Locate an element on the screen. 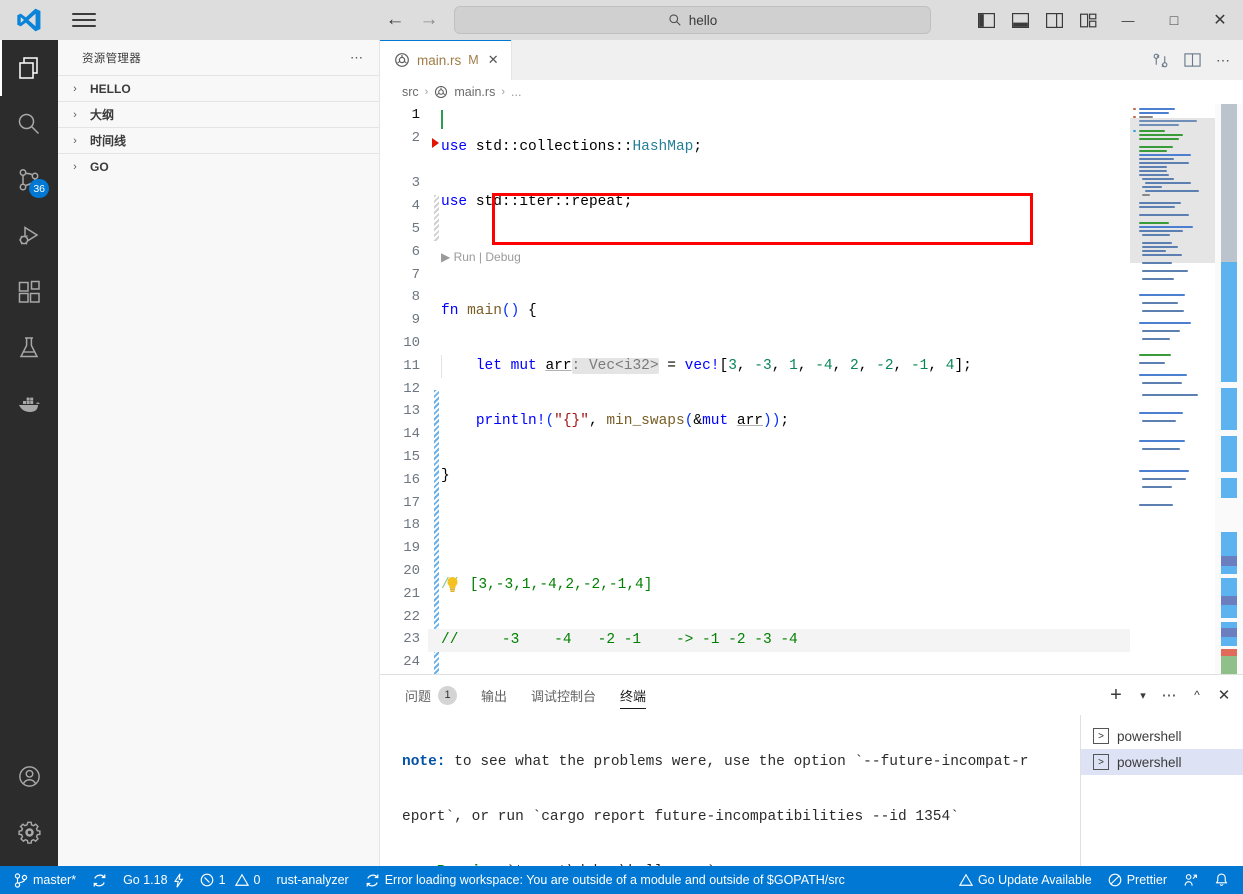 The image size is (1243, 894). status-live-share is located at coordinates (1190, 880).